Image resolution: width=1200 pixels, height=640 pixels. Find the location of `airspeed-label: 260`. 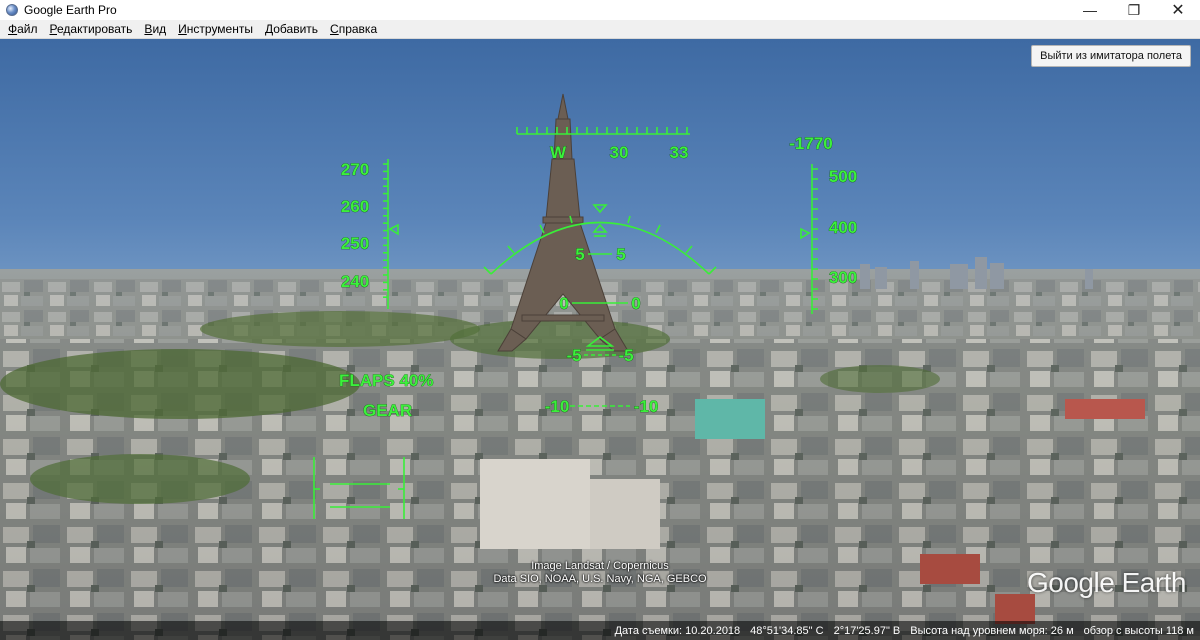

airspeed-label: 260 is located at coordinates (355, 206).